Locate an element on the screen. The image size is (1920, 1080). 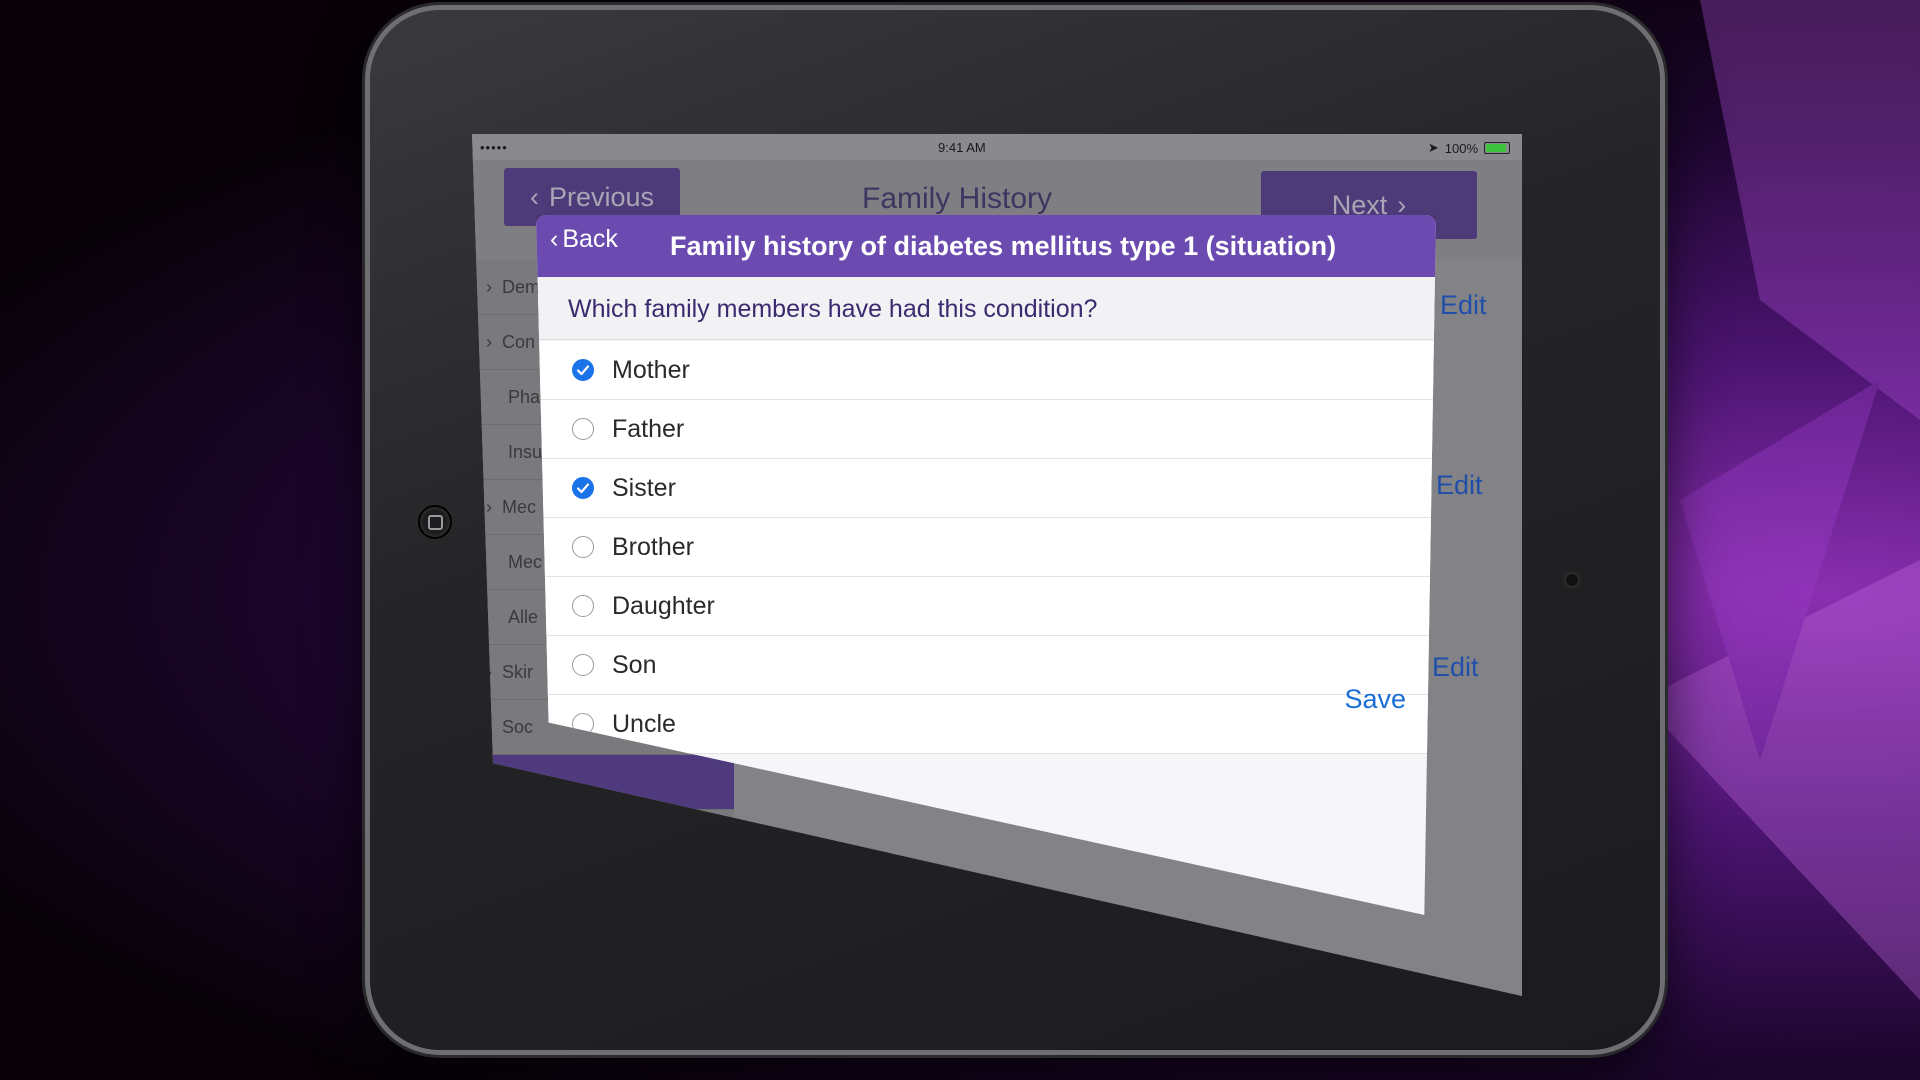
option-label: Daughter is located at coordinates (663, 605).